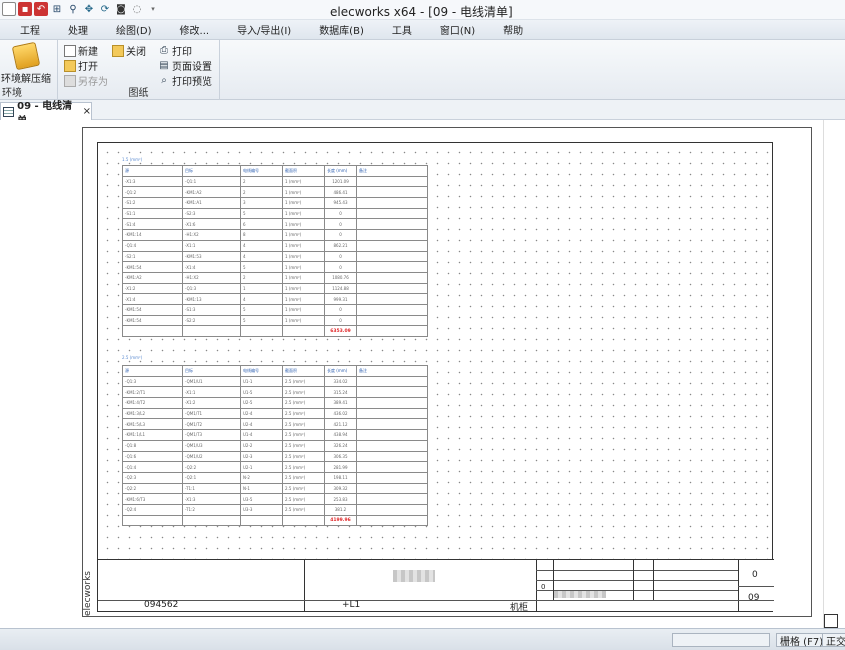  I want to click on menu-project: 工程, so click(30, 29).